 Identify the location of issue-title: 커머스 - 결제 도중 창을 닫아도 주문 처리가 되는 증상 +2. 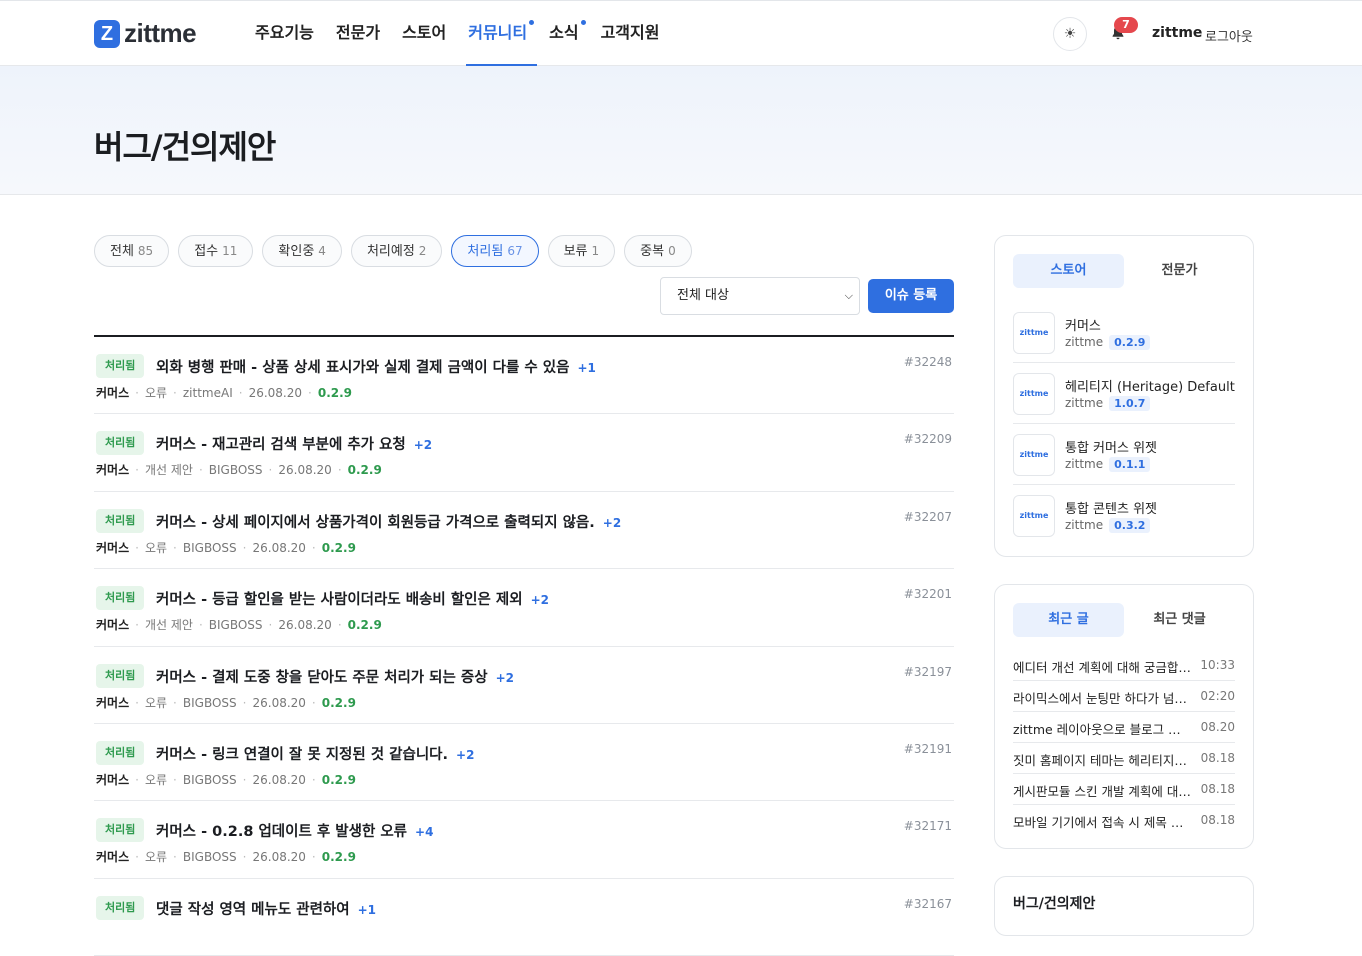
(335, 676).